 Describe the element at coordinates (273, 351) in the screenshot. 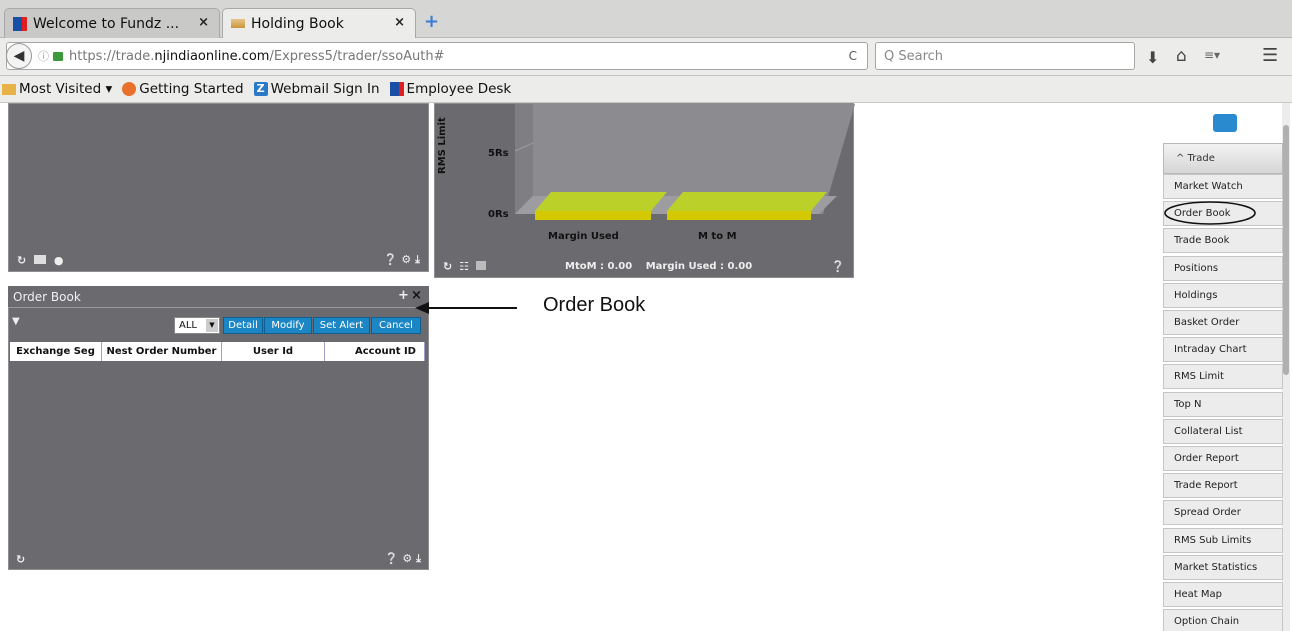

I see `column-header-user-id: User Id` at that location.